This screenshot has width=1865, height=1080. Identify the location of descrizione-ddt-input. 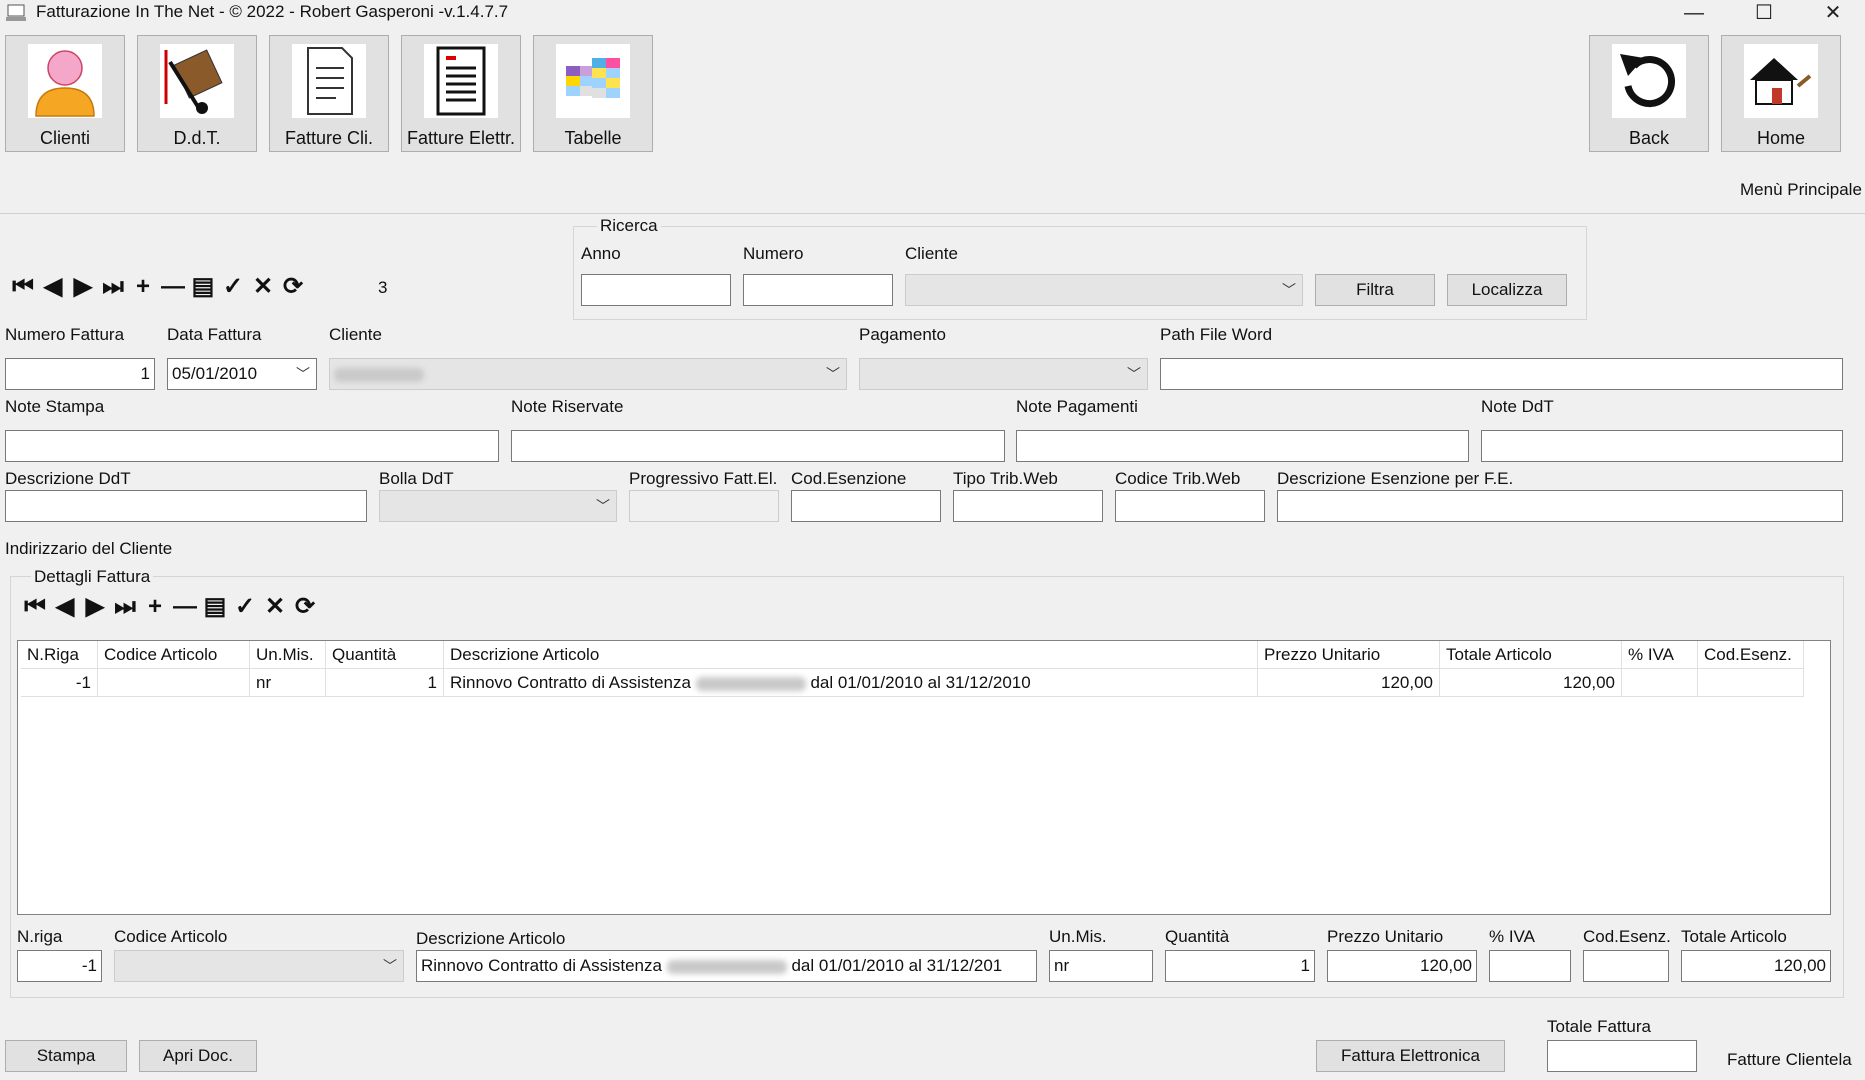
(186, 506).